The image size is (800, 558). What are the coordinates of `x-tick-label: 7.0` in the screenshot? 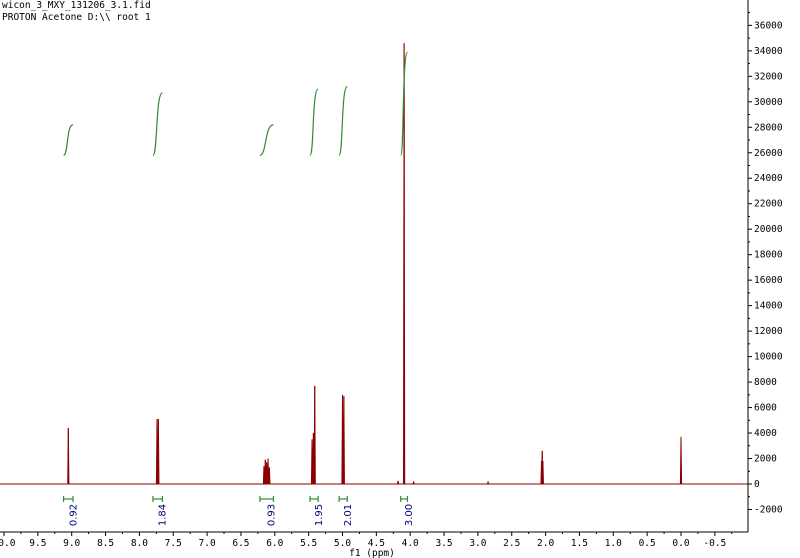 It's located at (207, 543).